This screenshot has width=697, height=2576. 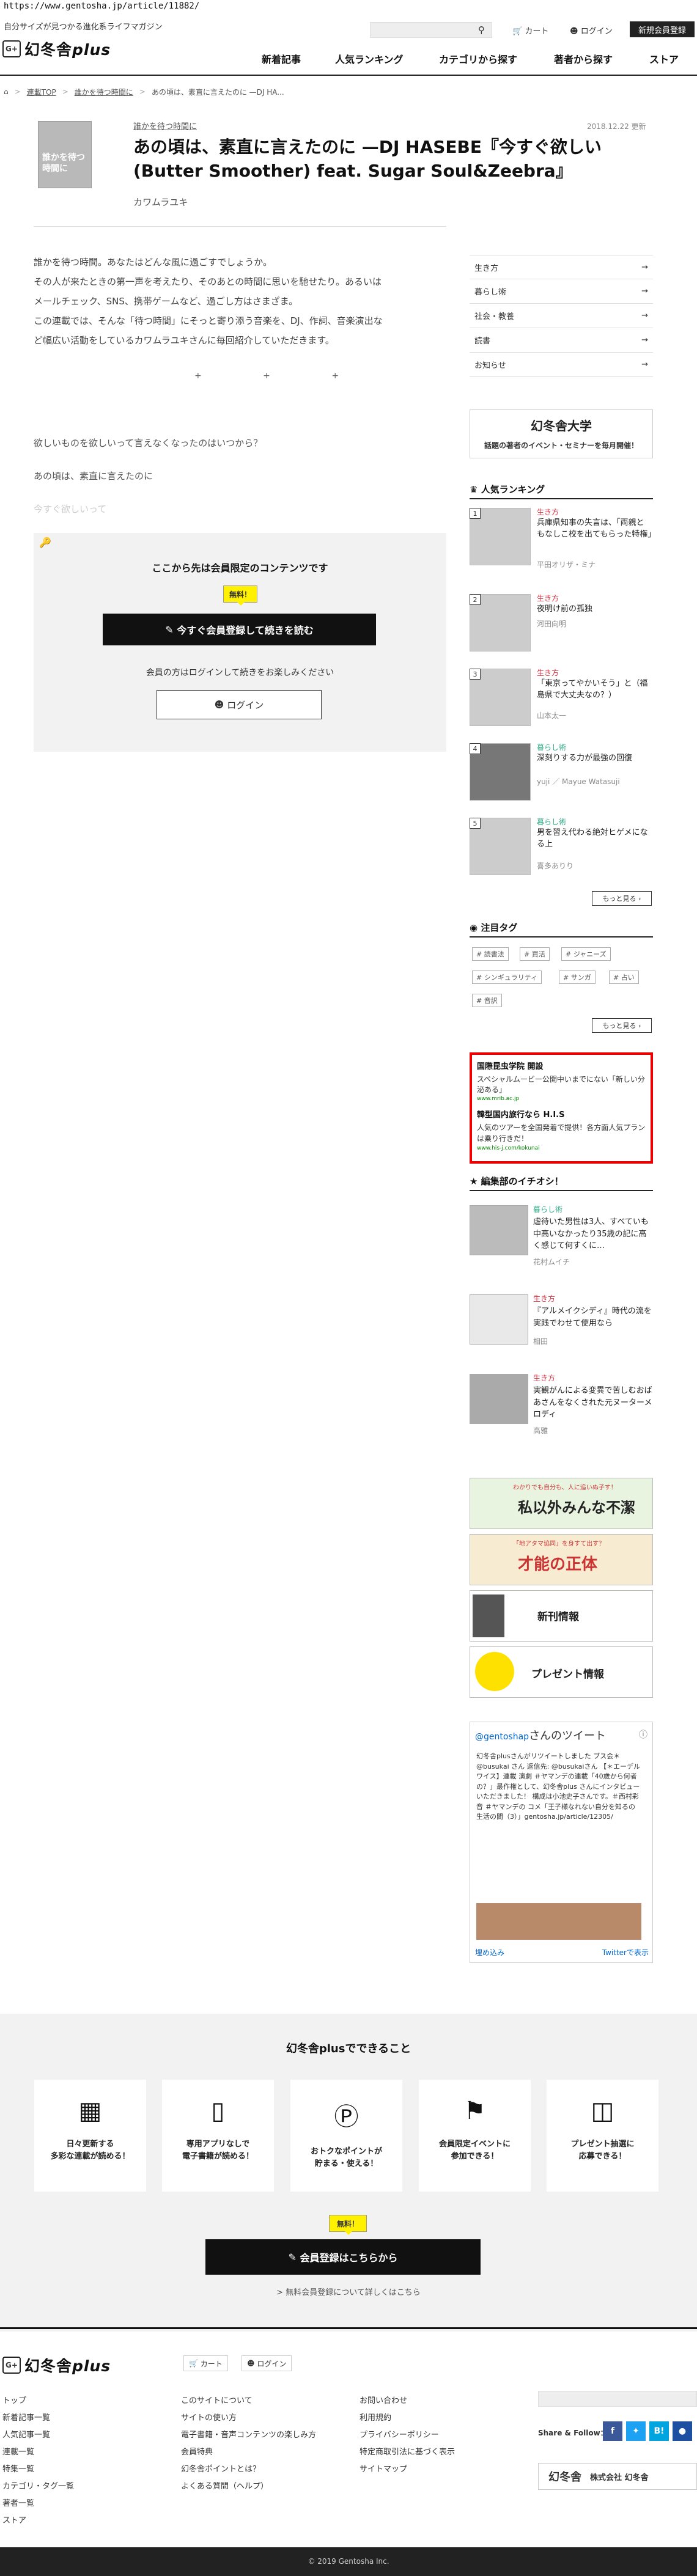 I want to click on footer-link: 著者一覧, so click(x=18, y=2502).